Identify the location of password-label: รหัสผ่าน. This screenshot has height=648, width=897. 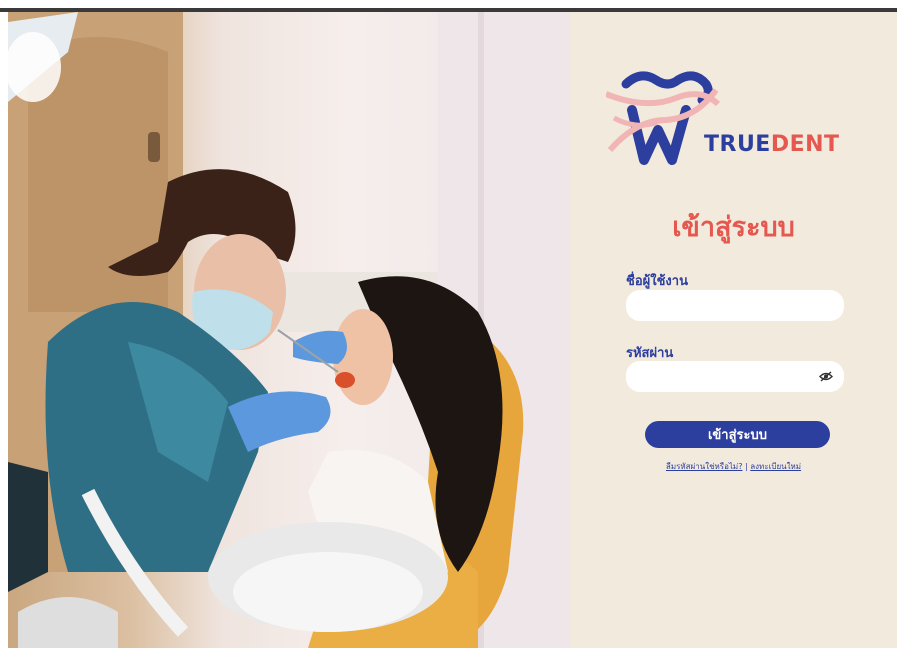
(650, 353).